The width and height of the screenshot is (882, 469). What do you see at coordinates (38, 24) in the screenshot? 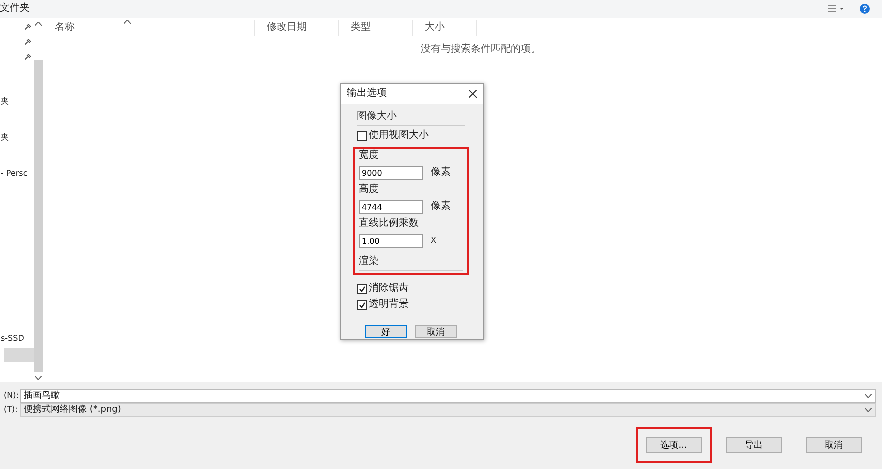
I see `scroll-up-icon` at bounding box center [38, 24].